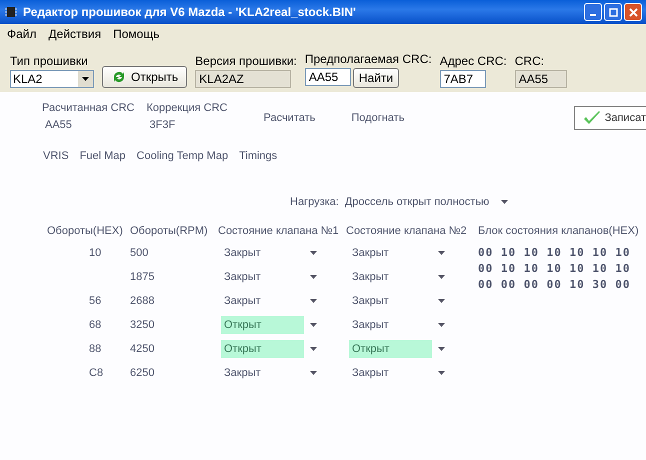  What do you see at coordinates (591, 118) in the screenshot?
I see `checkmark-icon` at bounding box center [591, 118].